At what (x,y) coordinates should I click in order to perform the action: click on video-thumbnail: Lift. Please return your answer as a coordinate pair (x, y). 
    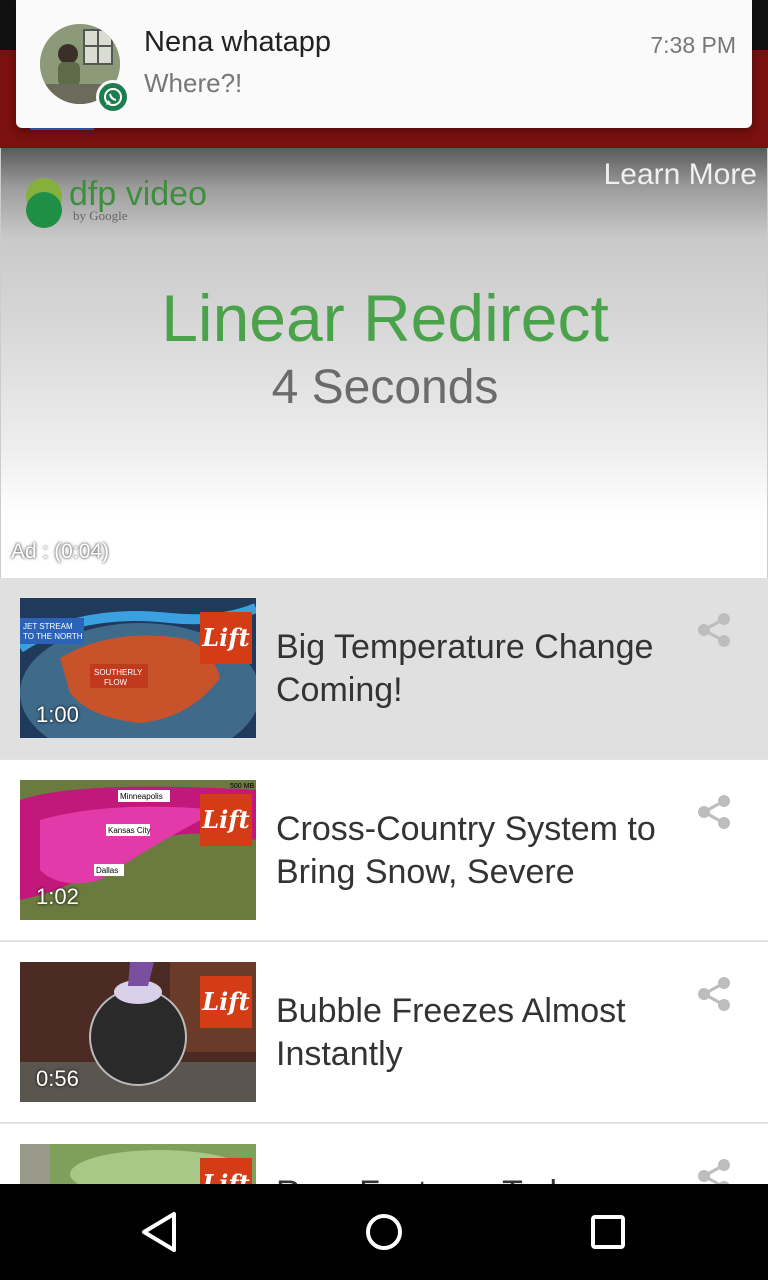
    Looking at the image, I should click on (138, 1164).